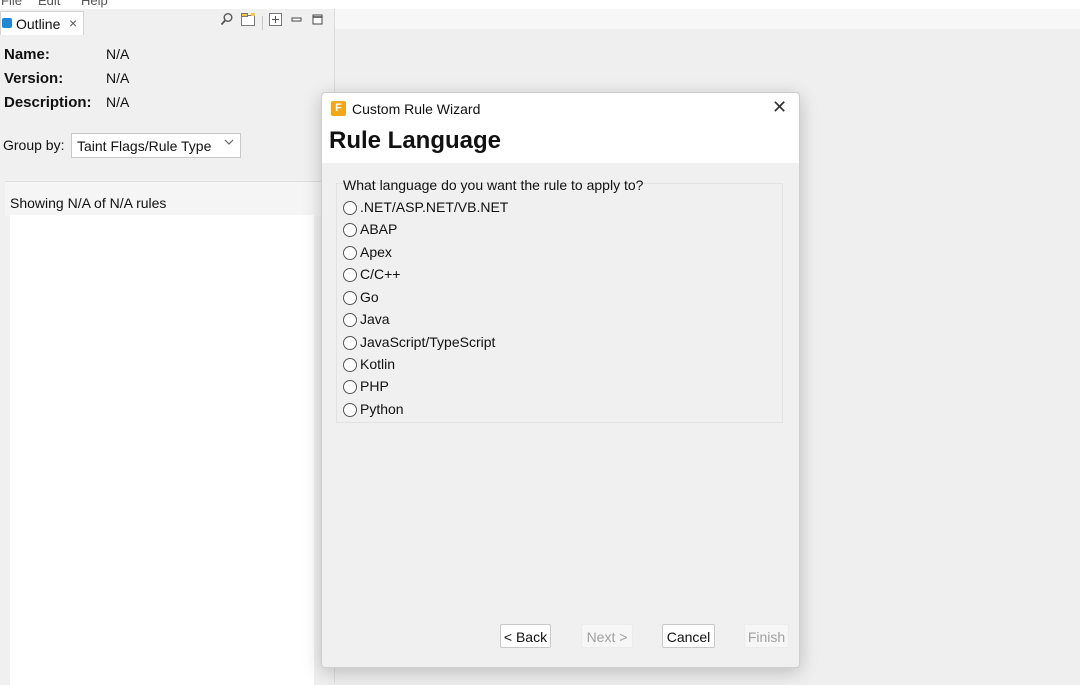 The width and height of the screenshot is (1080, 685). What do you see at coordinates (688, 636) in the screenshot?
I see `cancel-button: Cancel` at bounding box center [688, 636].